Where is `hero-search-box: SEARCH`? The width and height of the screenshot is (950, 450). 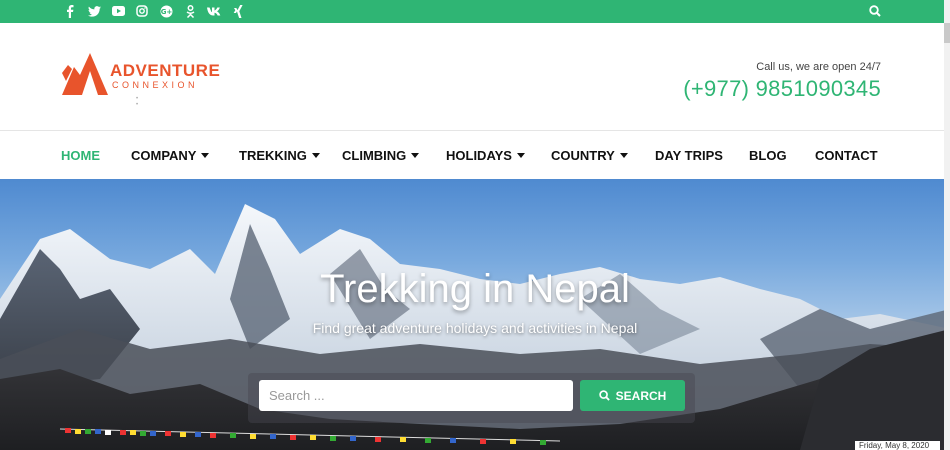
hero-search-box: SEARCH is located at coordinates (471, 398).